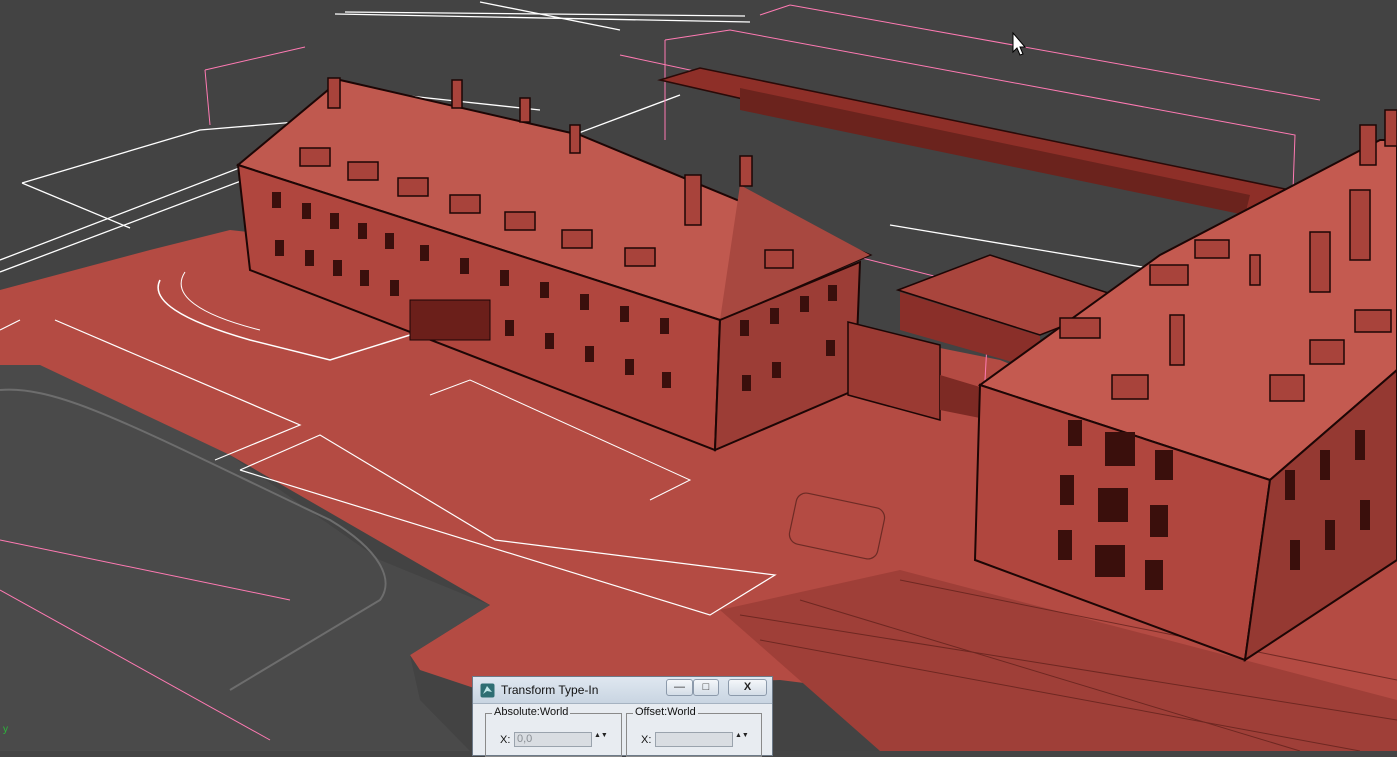 Image resolution: width=1397 pixels, height=757 pixels. Describe the element at coordinates (505, 740) in the screenshot. I see `absolute-x-label: X:` at that location.